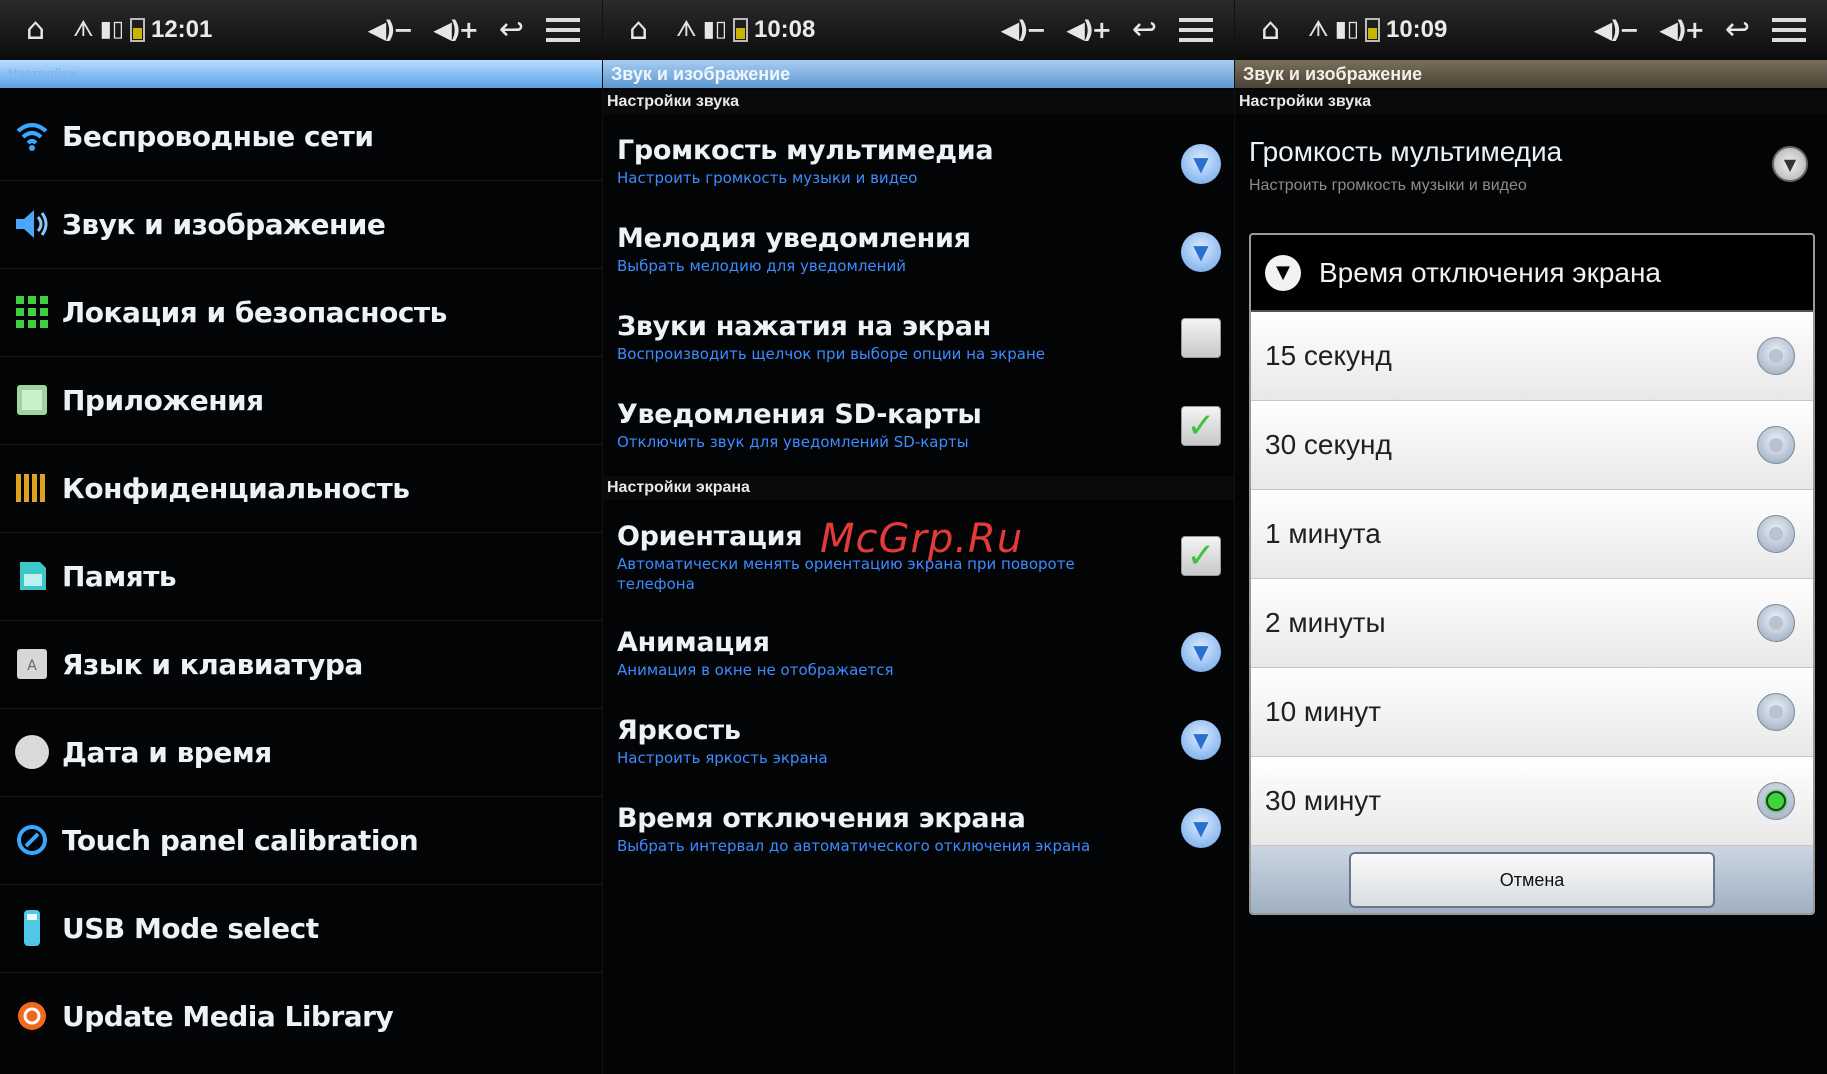 Image resolution: width=1827 pixels, height=1074 pixels. I want to click on pref-summary: Настроить громкость музыки и видео, so click(1388, 185).